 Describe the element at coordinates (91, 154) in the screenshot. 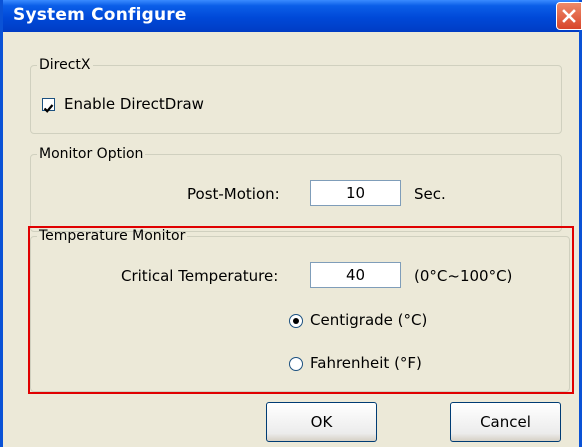

I see `monitor-option-legend: Monitor Option` at that location.